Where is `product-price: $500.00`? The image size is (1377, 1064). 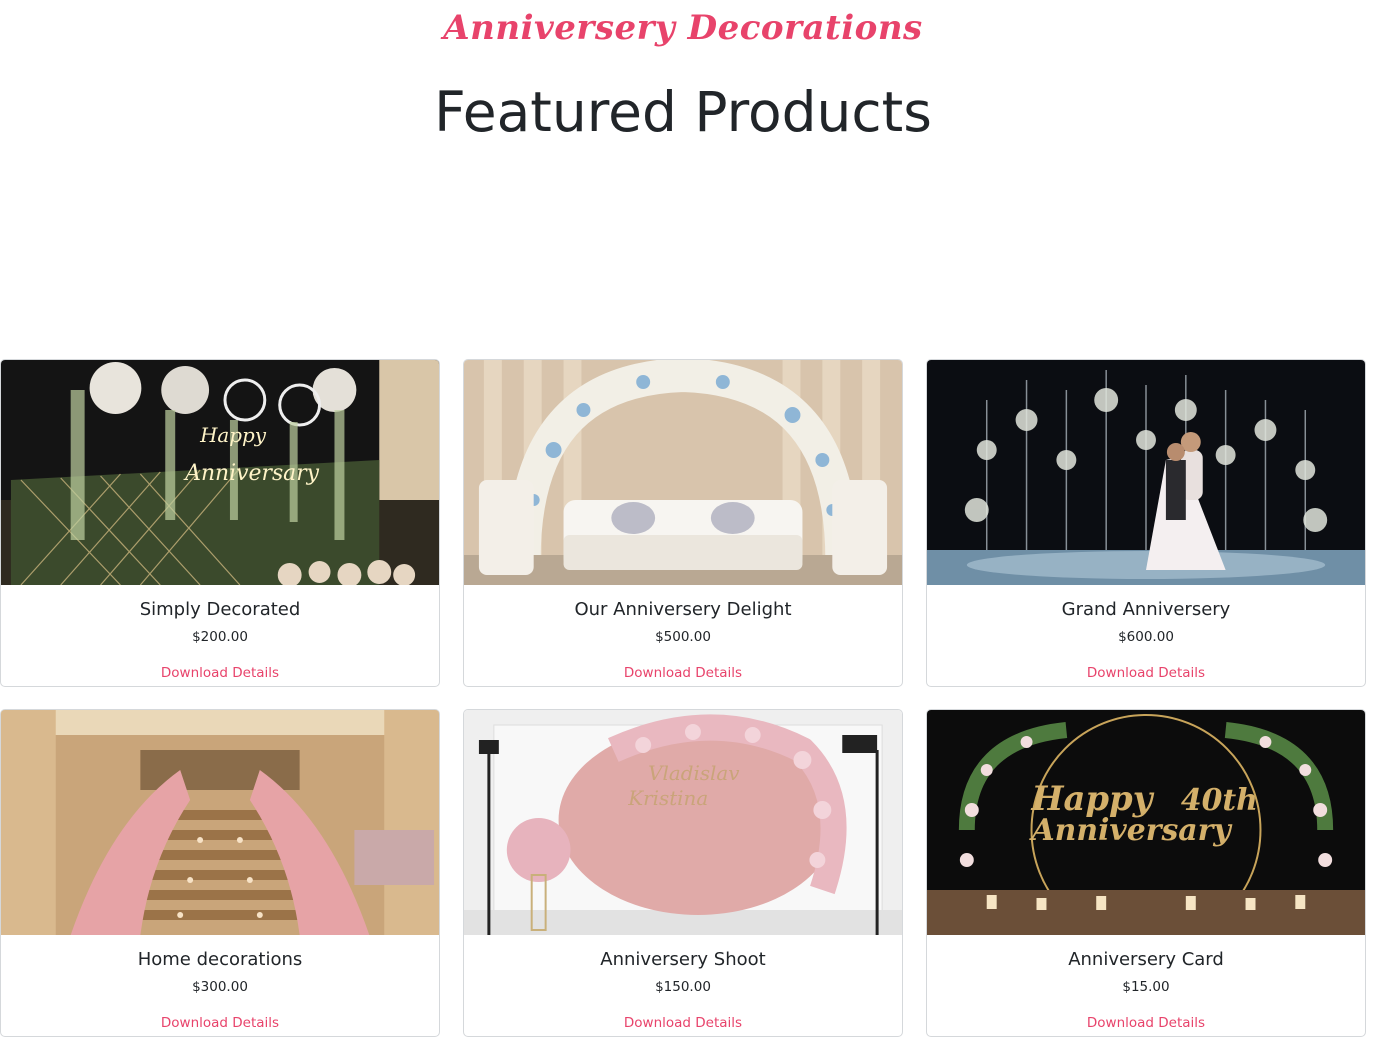
product-price: $500.00 is located at coordinates (683, 637).